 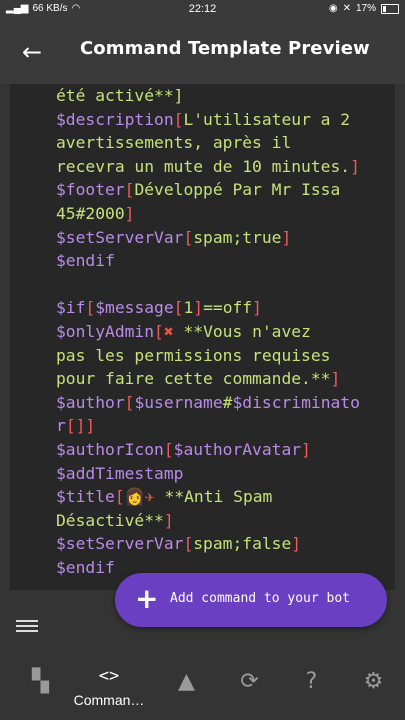 I want to click on code-line: recevra un mute de 10 minutes.], so click(x=208, y=167).